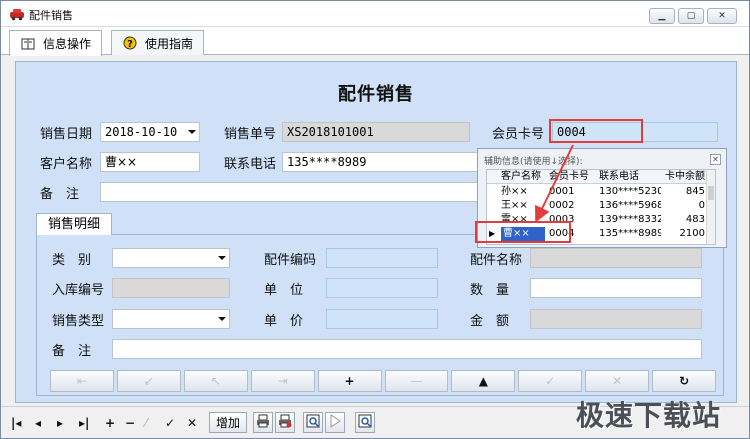 The width and height of the screenshot is (750, 439). I want to click on last-record-button: ▸|, so click(84, 423).